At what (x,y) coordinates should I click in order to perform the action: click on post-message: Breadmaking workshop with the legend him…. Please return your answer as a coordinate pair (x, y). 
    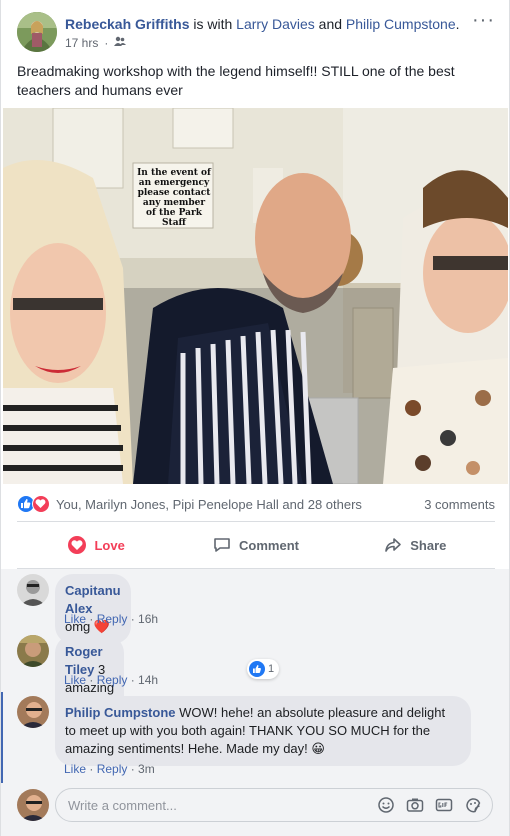
    Looking at the image, I should click on (256, 81).